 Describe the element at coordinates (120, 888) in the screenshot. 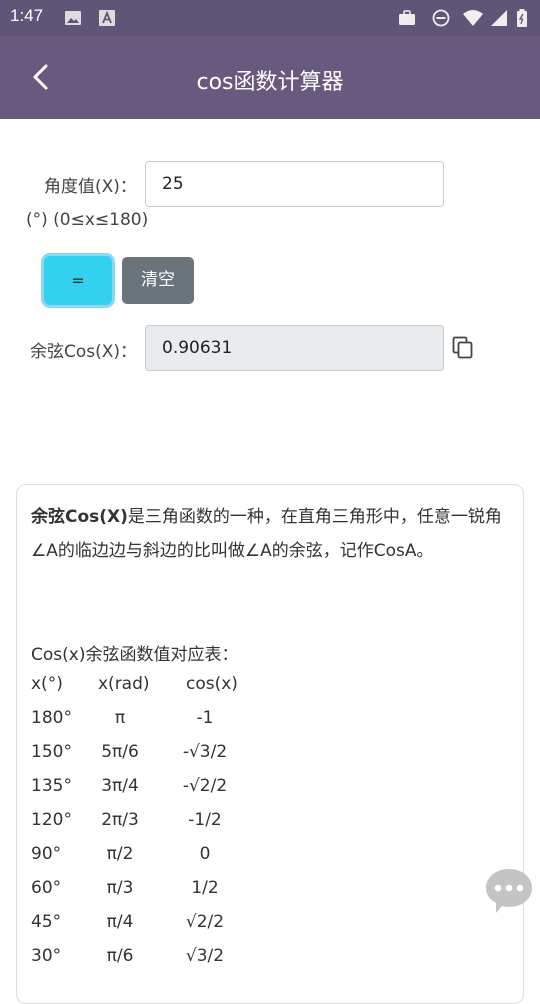

I see `table-cell: π/3` at that location.